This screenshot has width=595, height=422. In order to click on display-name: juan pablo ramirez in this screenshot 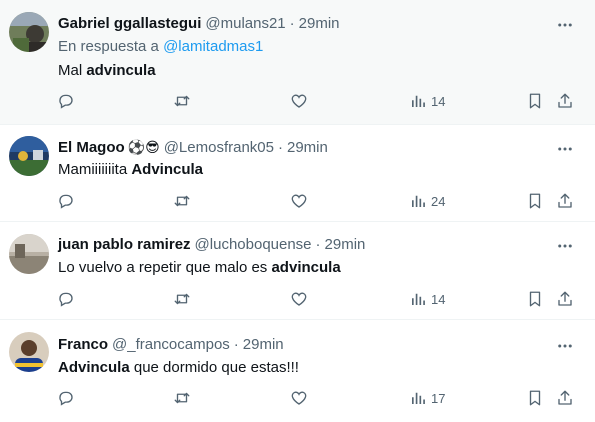, I will do `click(124, 244)`.